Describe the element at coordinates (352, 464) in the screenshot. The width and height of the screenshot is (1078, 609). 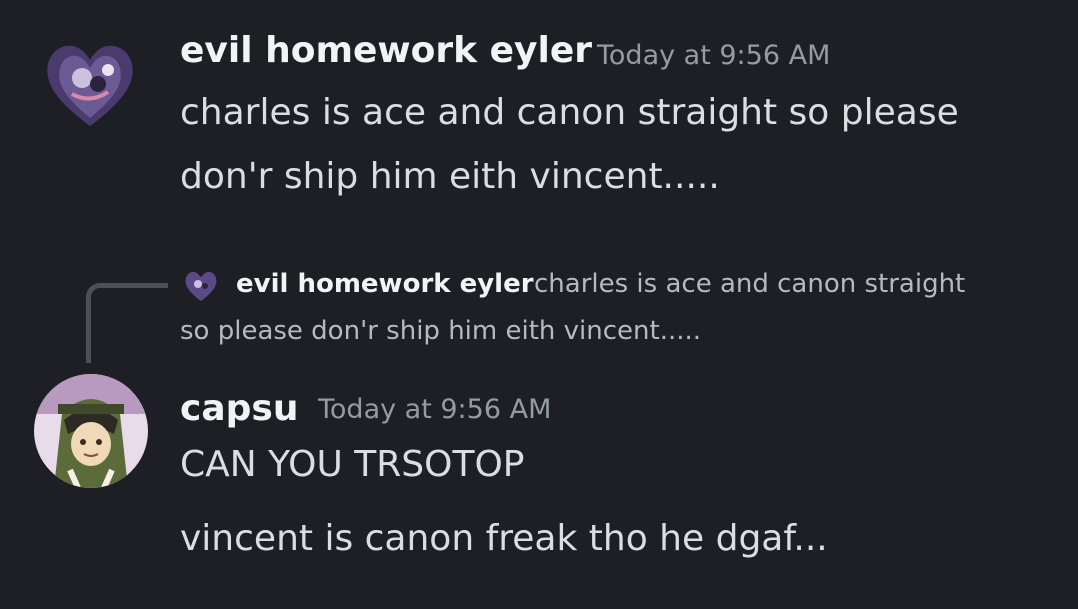
I see `message-text-line: CAN YOU TRSOTOP` at that location.